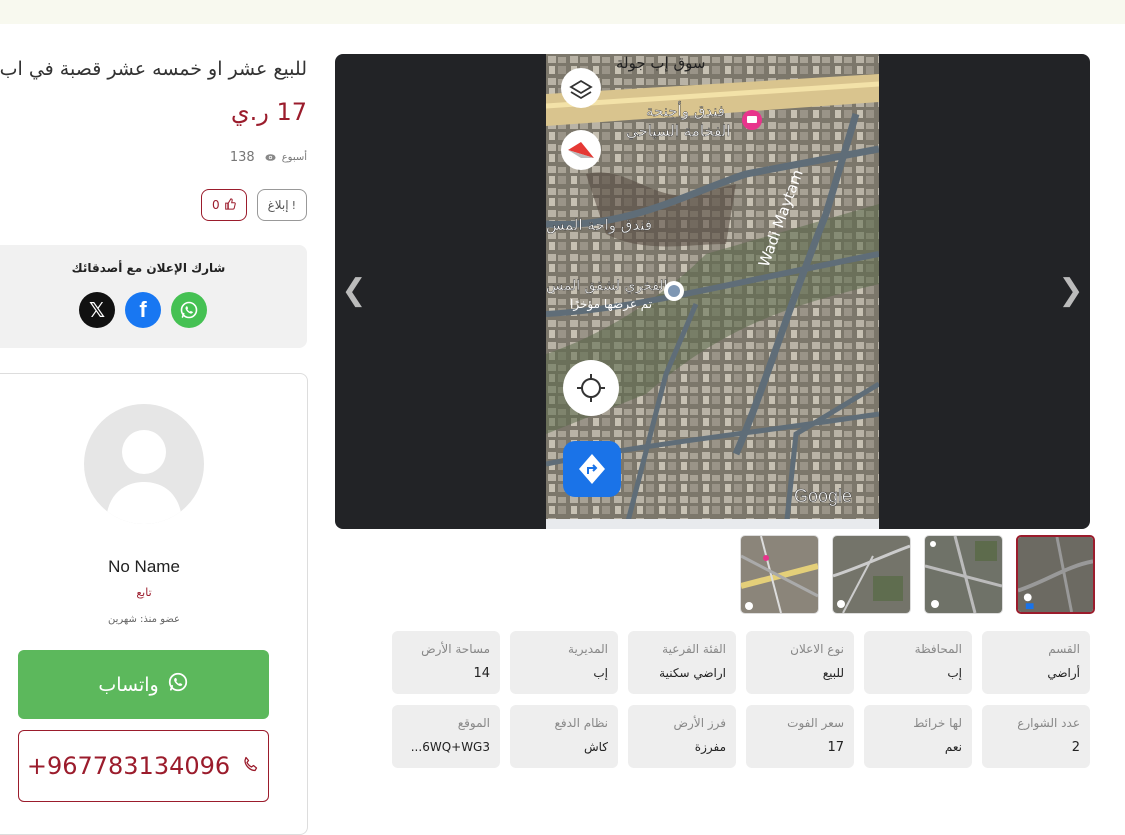 Image resolution: width=1125 pixels, height=835 pixels. I want to click on detail-value: أراضي, so click(1063, 673).